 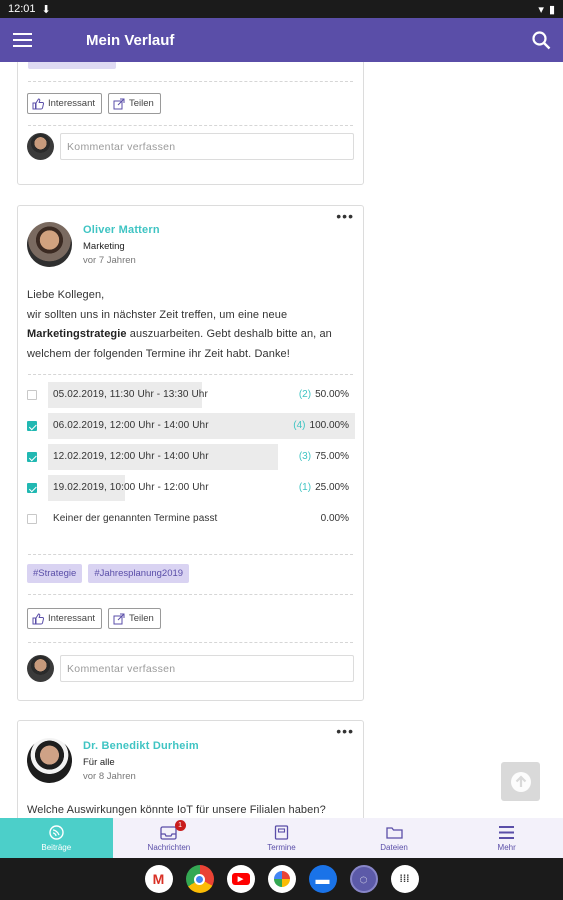 What do you see at coordinates (119, 618) in the screenshot?
I see `share-icon` at bounding box center [119, 618].